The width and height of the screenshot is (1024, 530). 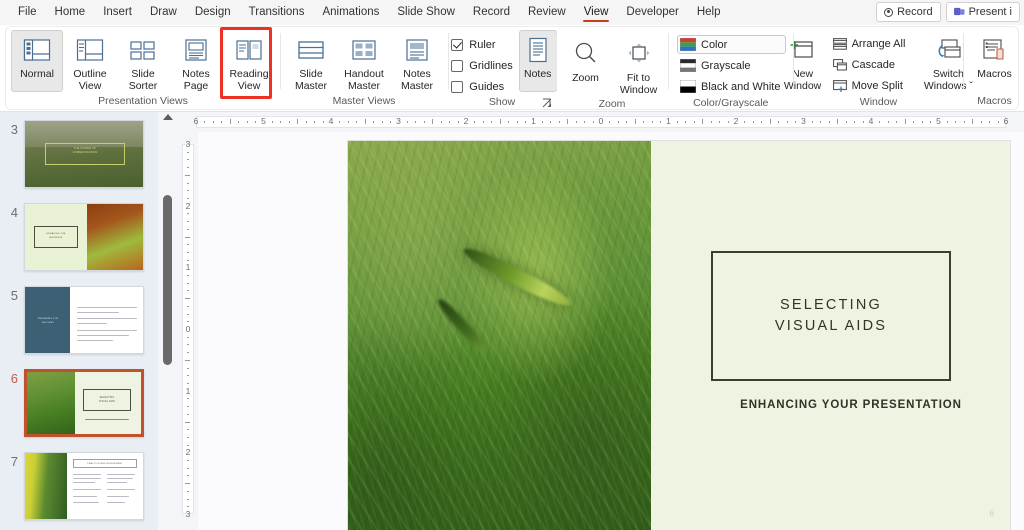 I want to click on thumbnail-scrollbar, so click(x=168, y=321).